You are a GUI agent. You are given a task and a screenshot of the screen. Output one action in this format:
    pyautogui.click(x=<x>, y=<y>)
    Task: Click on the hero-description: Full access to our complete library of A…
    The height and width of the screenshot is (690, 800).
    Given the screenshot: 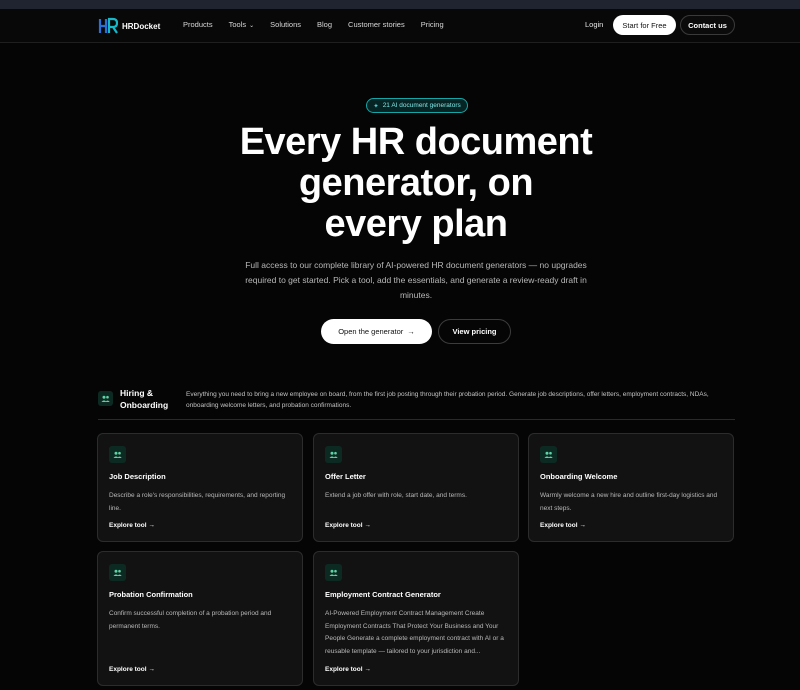 What is the action you would take?
    pyautogui.click(x=416, y=280)
    